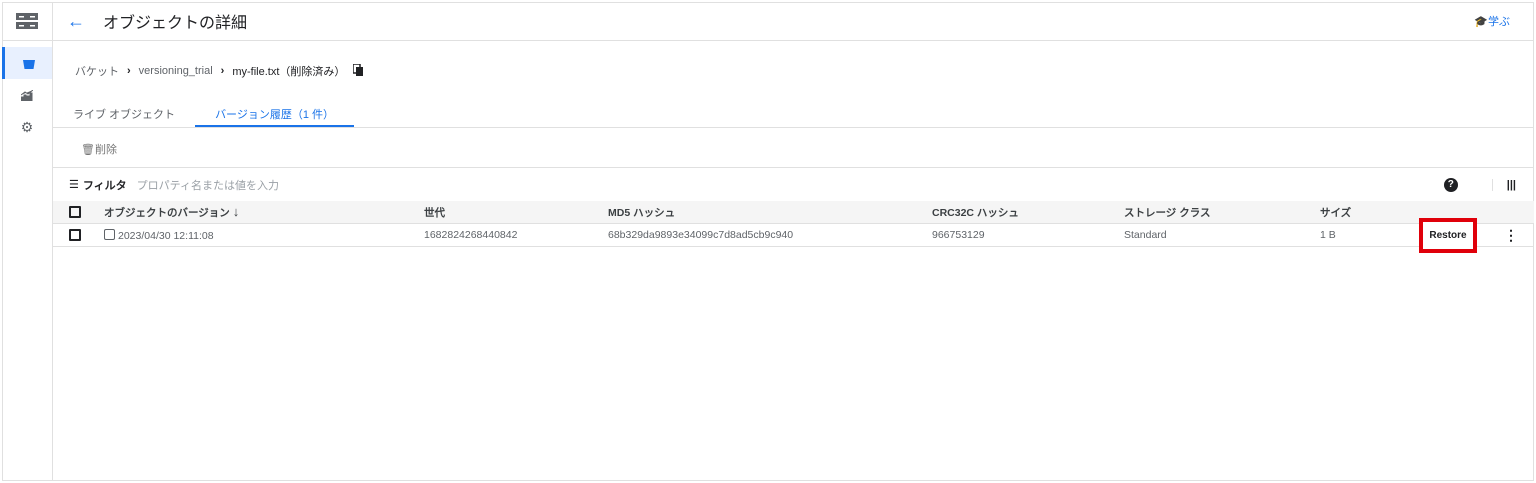 The image size is (1536, 483). What do you see at coordinates (171, 212) in the screenshot?
I see `col-version: オブジェクトのバージョン ↓` at bounding box center [171, 212].